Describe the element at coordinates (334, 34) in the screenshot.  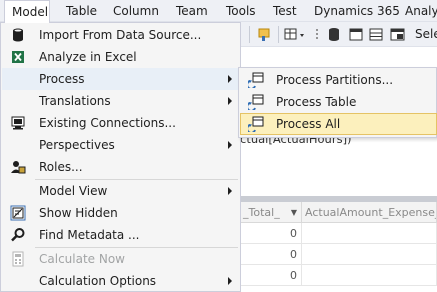
I see `toolbar-database-icon` at that location.